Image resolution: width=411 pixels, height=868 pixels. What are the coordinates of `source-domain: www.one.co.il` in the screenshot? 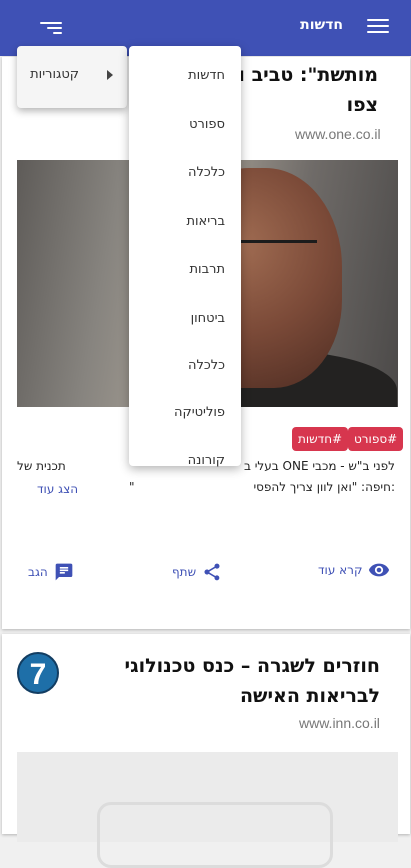 It's located at (338, 134).